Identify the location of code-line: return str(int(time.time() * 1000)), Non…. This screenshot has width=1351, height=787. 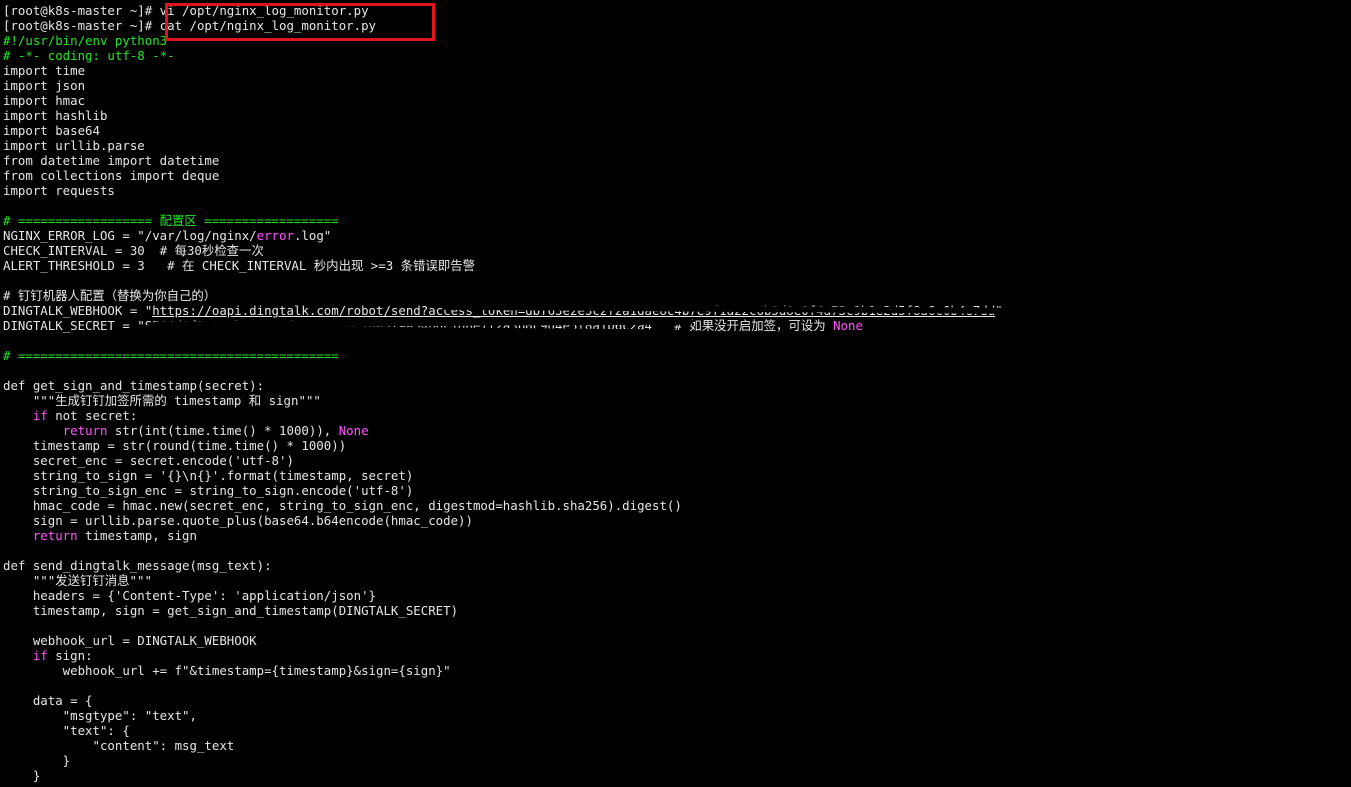
(675, 430).